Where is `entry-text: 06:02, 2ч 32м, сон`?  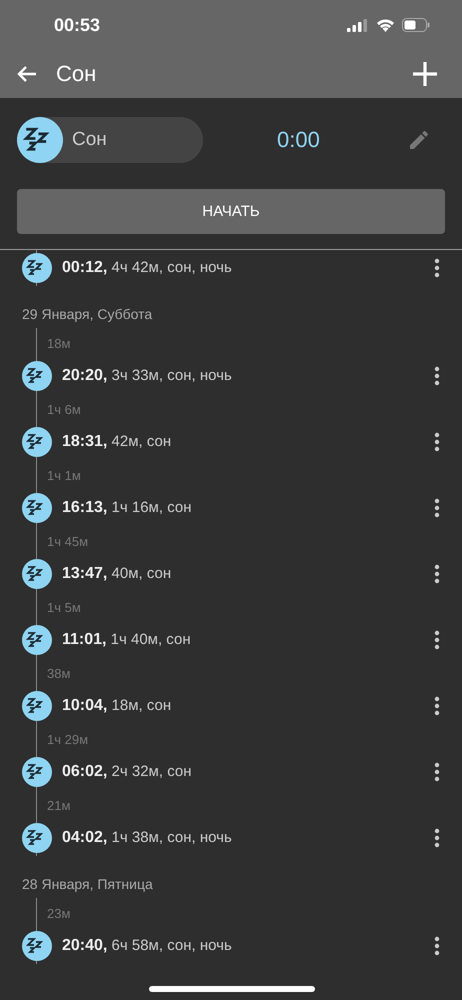
entry-text: 06:02, 2ч 32м, сон is located at coordinates (246, 772).